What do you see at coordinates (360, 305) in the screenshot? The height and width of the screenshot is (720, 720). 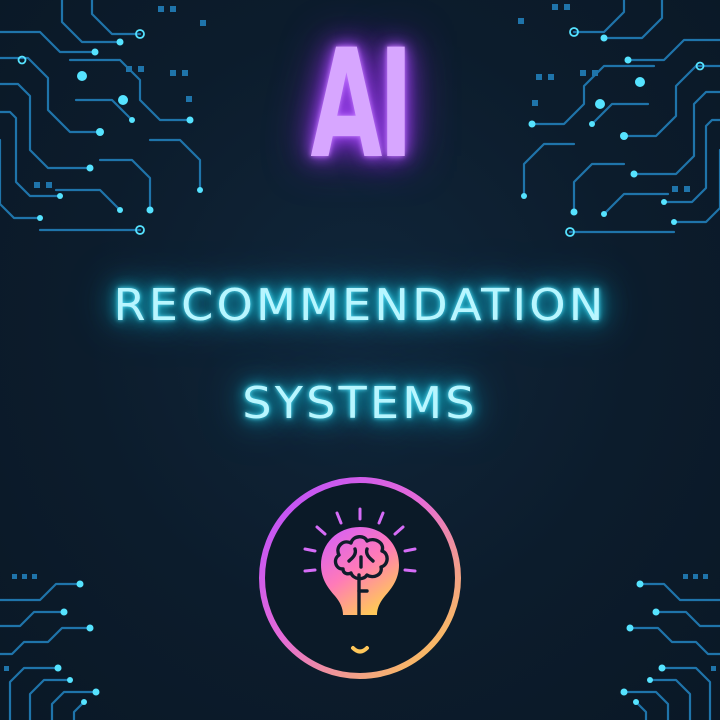 I see `subtitle-line-1: RECOMMENDATION` at bounding box center [360, 305].